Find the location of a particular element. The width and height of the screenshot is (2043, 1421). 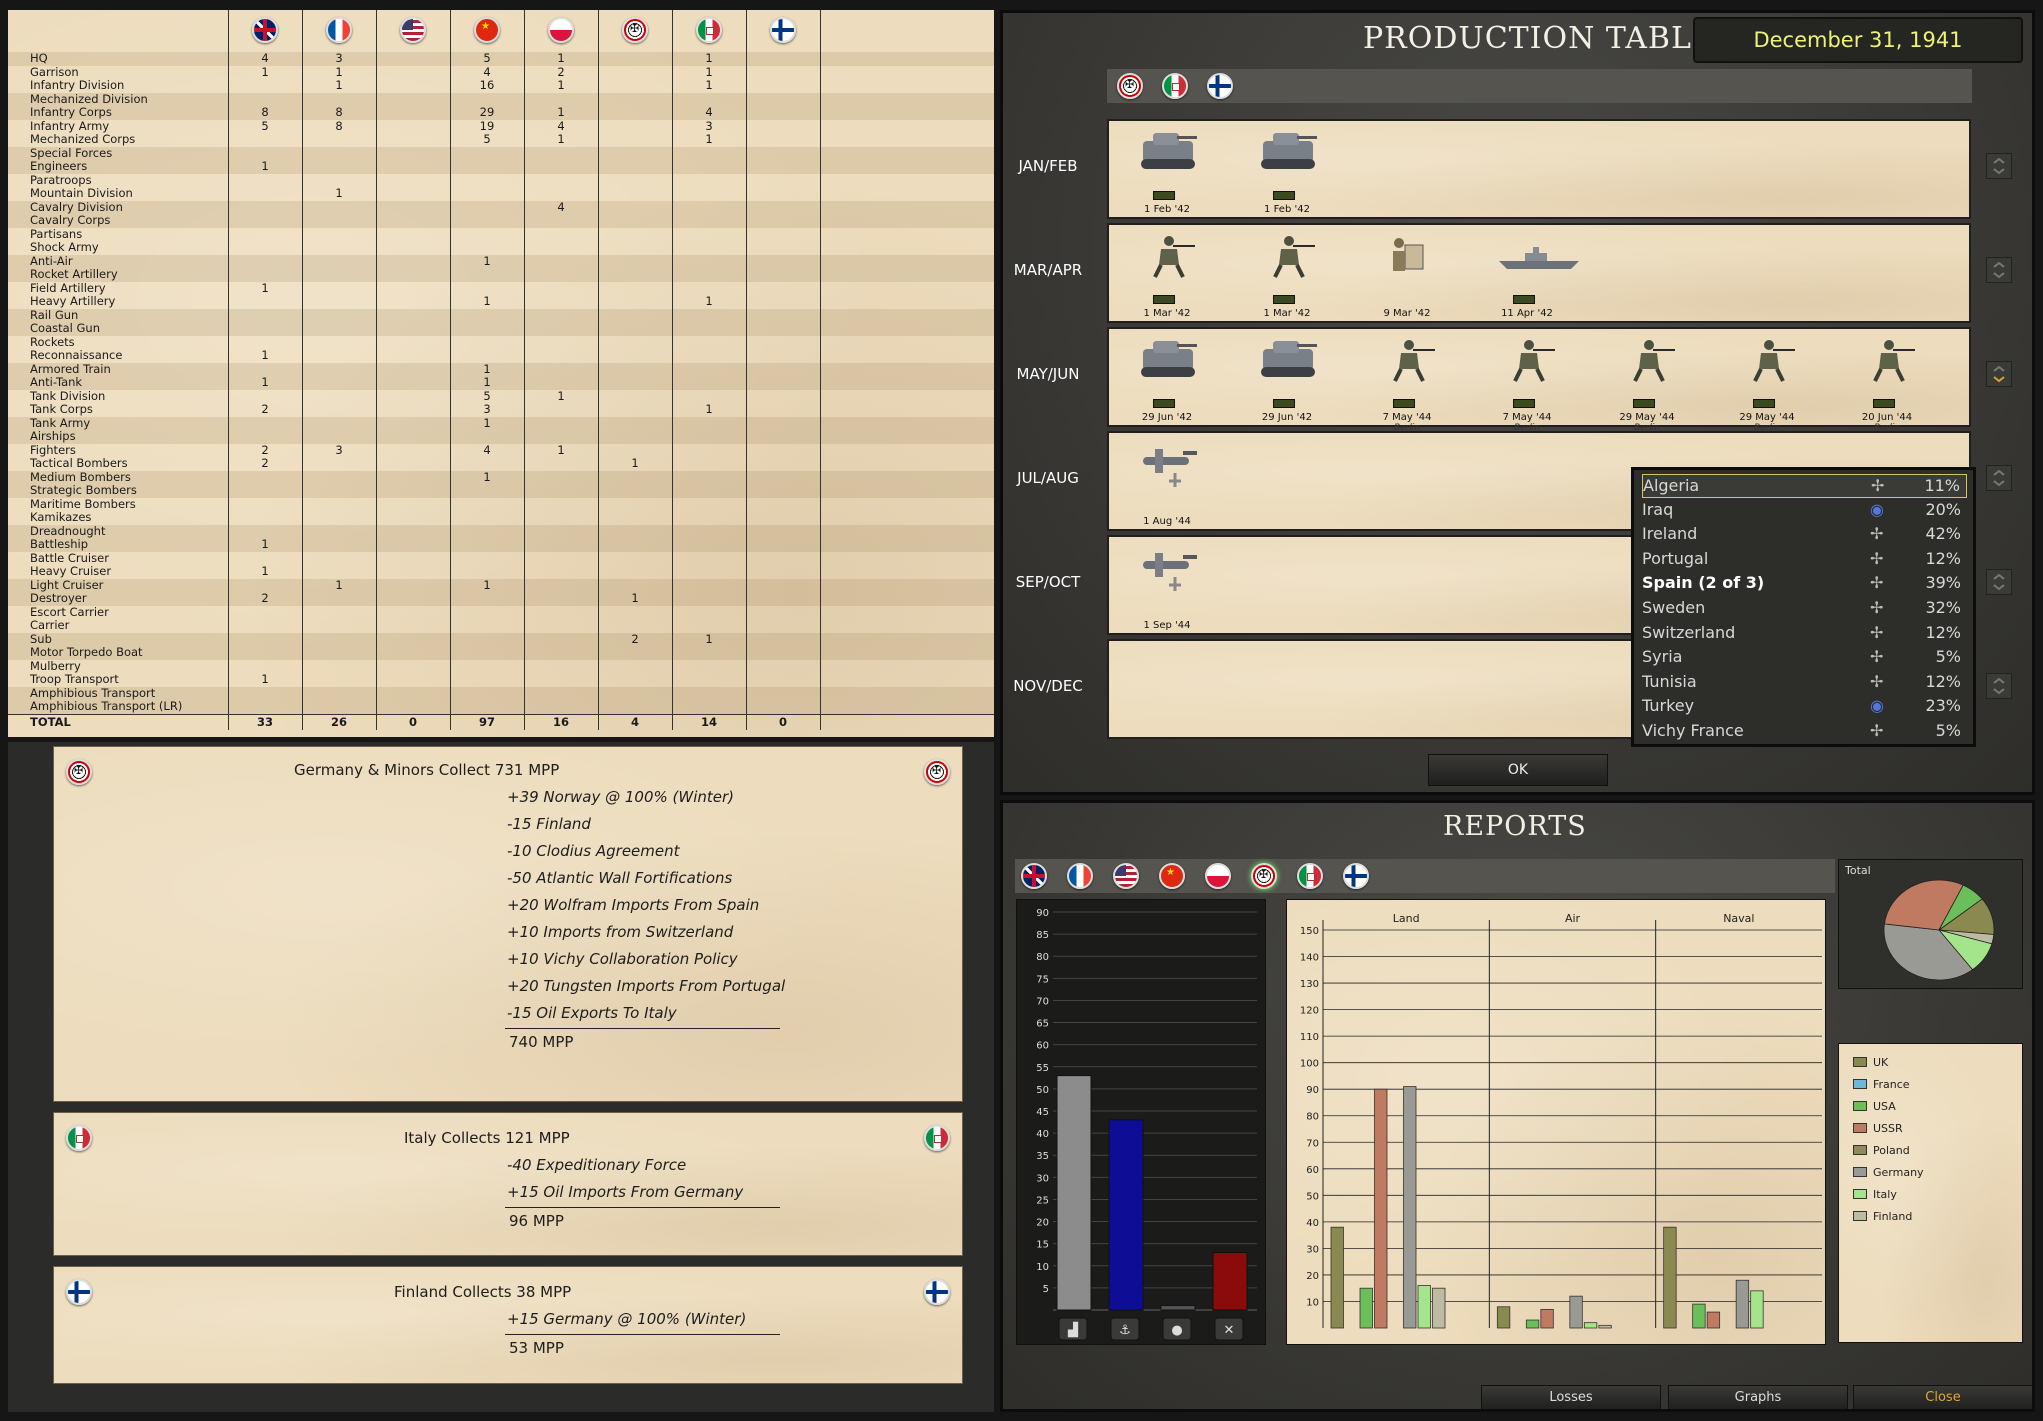

unit-type-label: Rockets is located at coordinates (52, 341).